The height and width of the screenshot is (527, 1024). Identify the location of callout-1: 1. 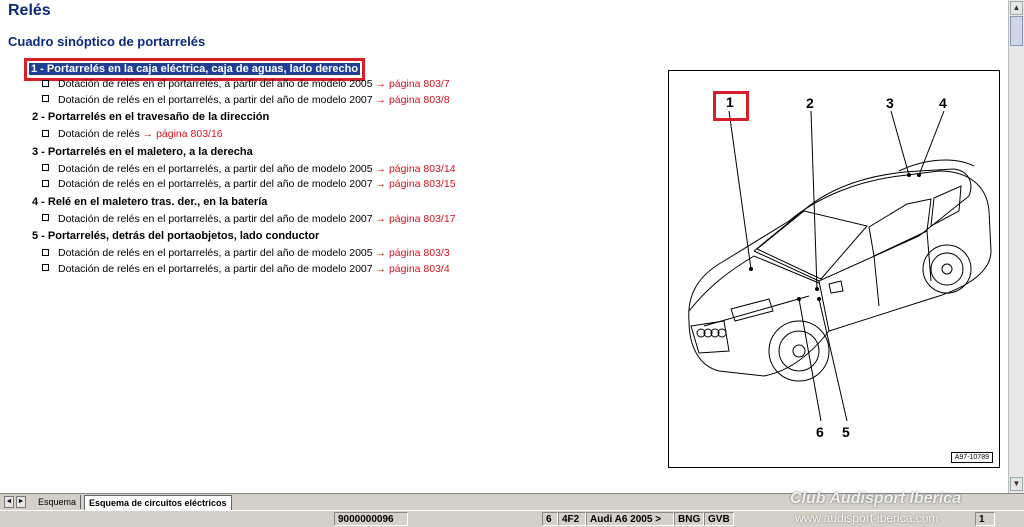
(730, 102).